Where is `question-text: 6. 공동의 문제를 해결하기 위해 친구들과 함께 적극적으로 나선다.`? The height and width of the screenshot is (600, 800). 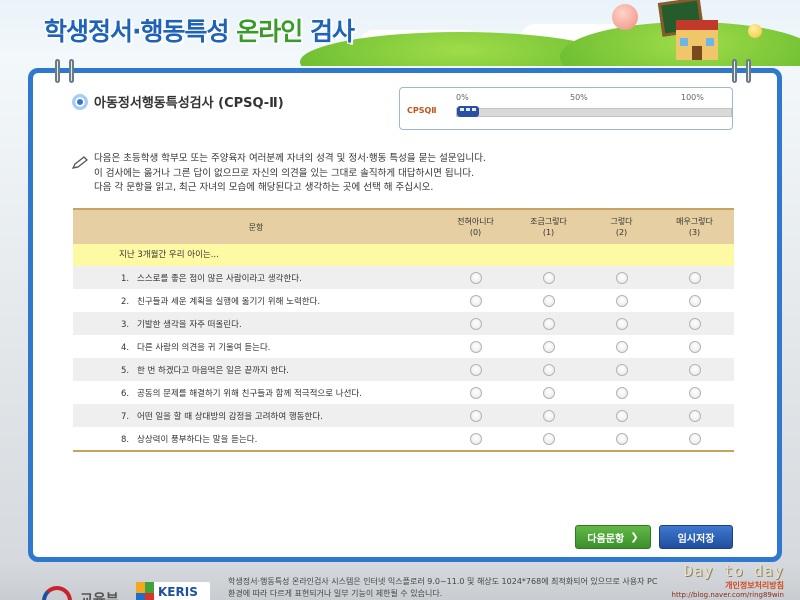
question-text: 6. 공동의 문제를 해결하기 위해 친구들과 함께 적극적으로 나선다. is located at coordinates (256, 393).